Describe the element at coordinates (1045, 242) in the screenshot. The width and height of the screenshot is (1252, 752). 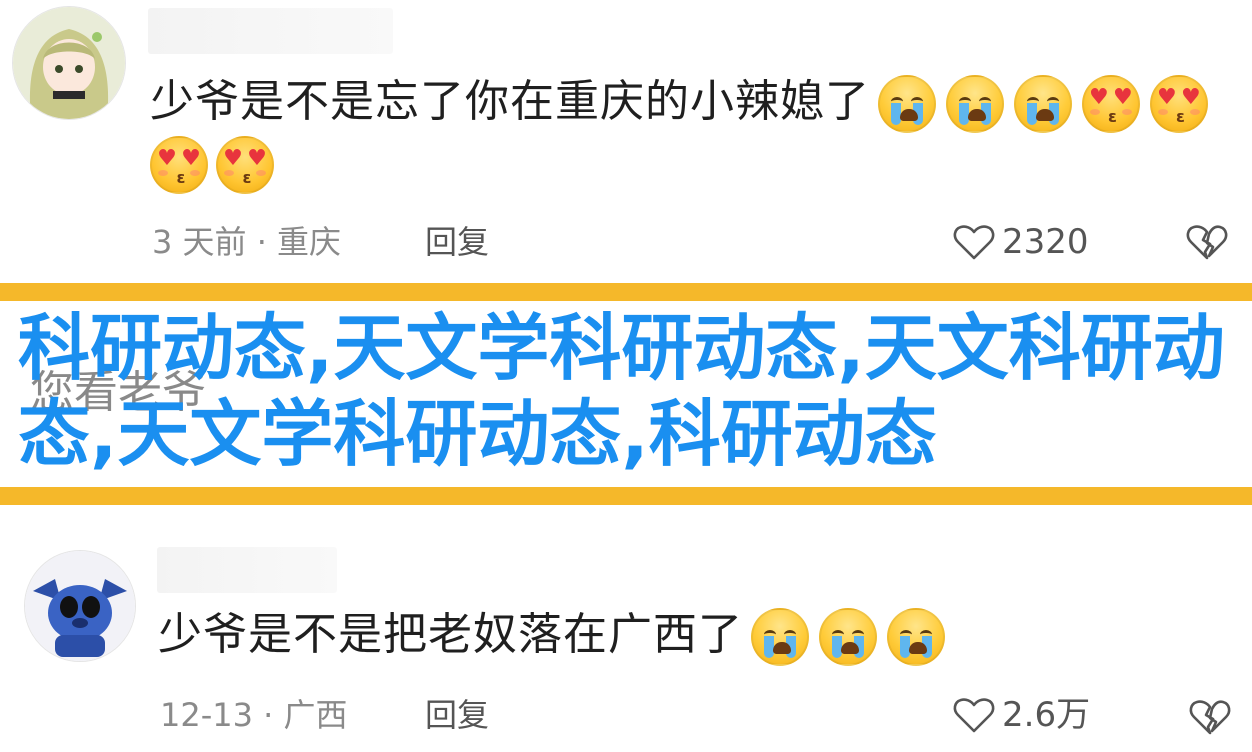
I see `like-count: 2320` at that location.